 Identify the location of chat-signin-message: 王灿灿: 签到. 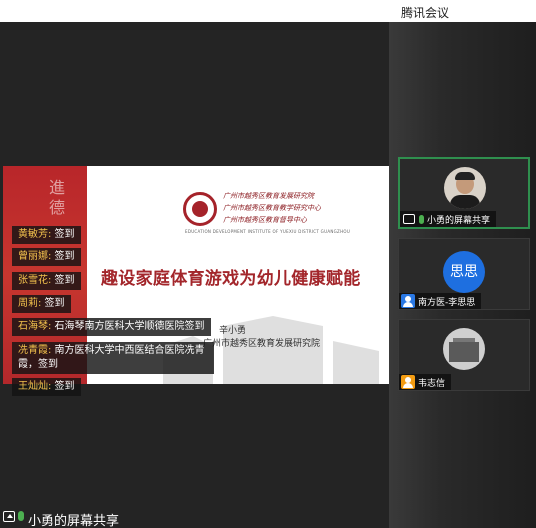
(46, 387).